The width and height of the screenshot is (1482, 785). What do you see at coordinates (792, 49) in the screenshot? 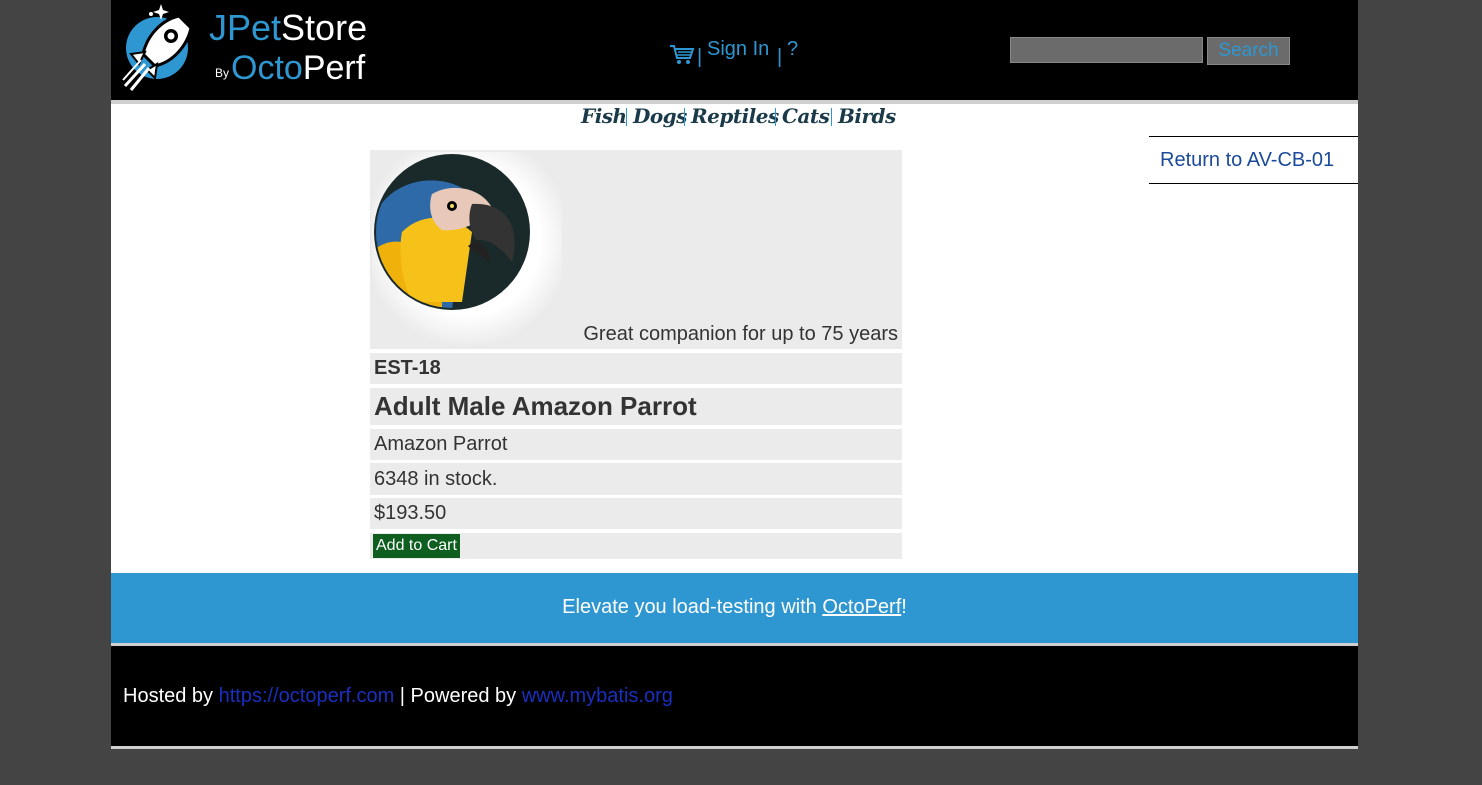
I see `help-link: ?` at bounding box center [792, 49].